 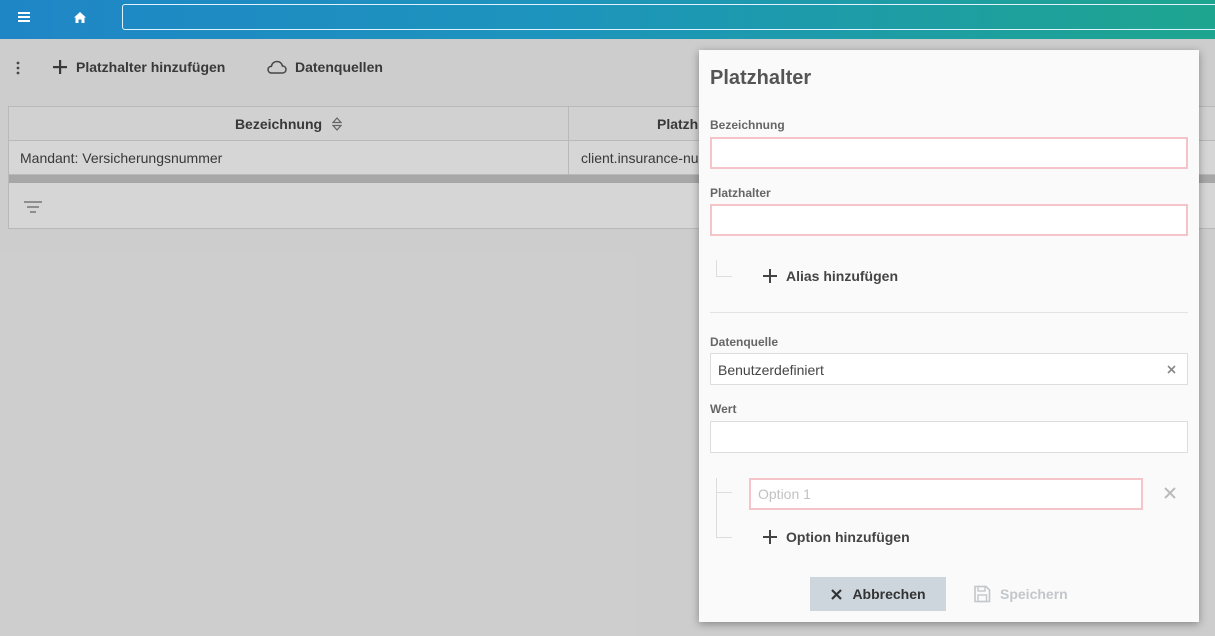 I want to click on home-button, so click(x=80, y=17).